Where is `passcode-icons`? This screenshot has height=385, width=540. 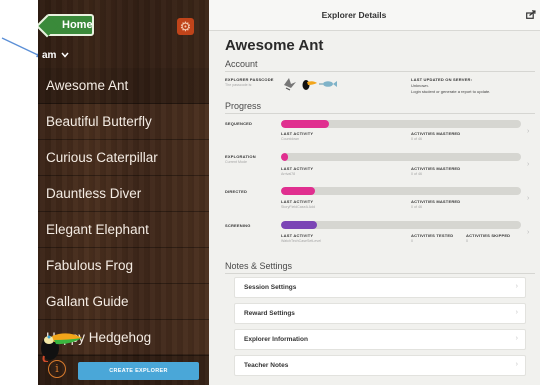 passcode-icons is located at coordinates (310, 84).